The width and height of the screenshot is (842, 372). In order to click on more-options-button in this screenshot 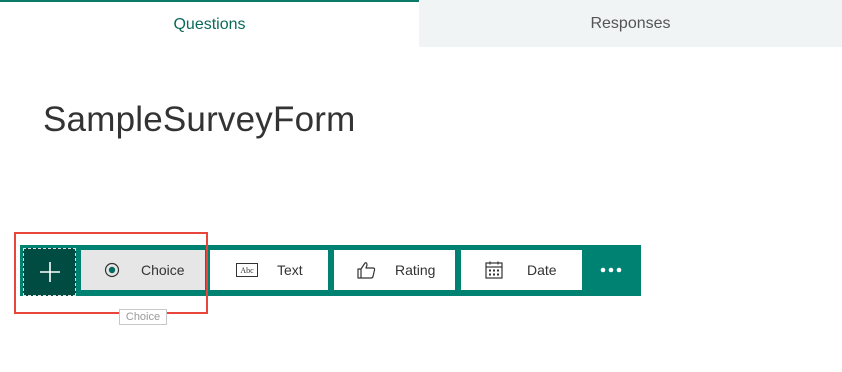, I will do `click(611, 270)`.